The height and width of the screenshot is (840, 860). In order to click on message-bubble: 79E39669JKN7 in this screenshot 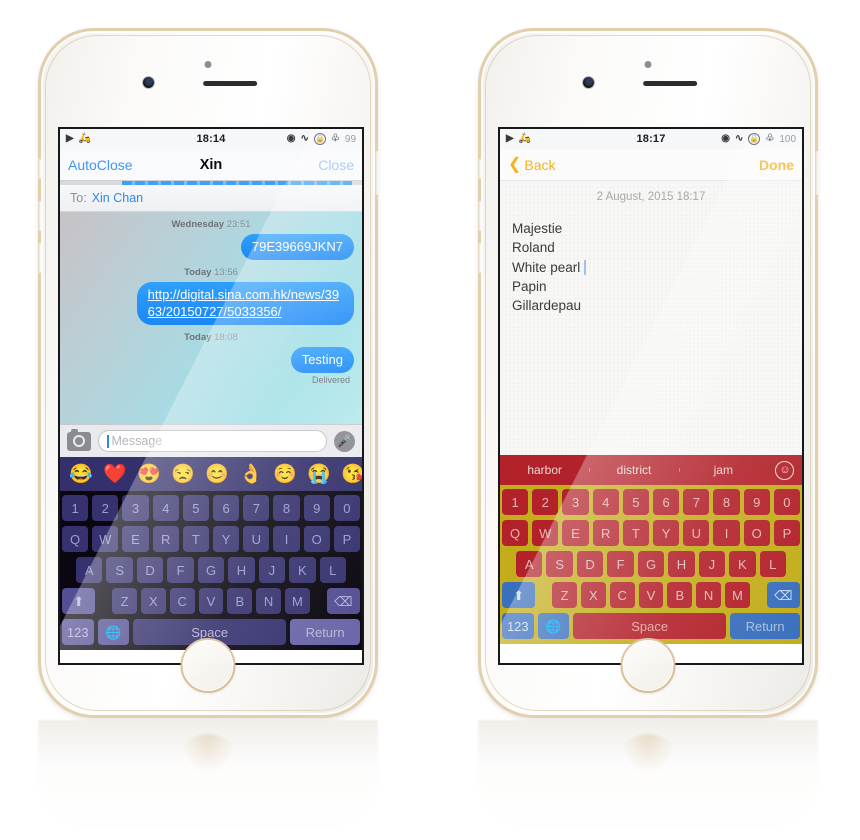, I will do `click(299, 247)`.